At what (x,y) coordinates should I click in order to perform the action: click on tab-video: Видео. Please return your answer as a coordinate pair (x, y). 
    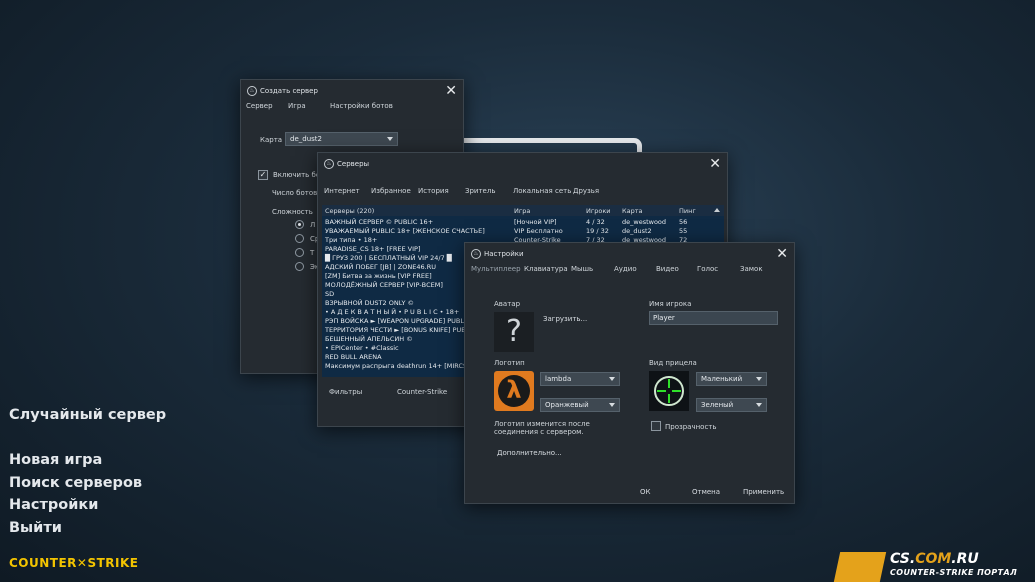
    Looking at the image, I should click on (667, 269).